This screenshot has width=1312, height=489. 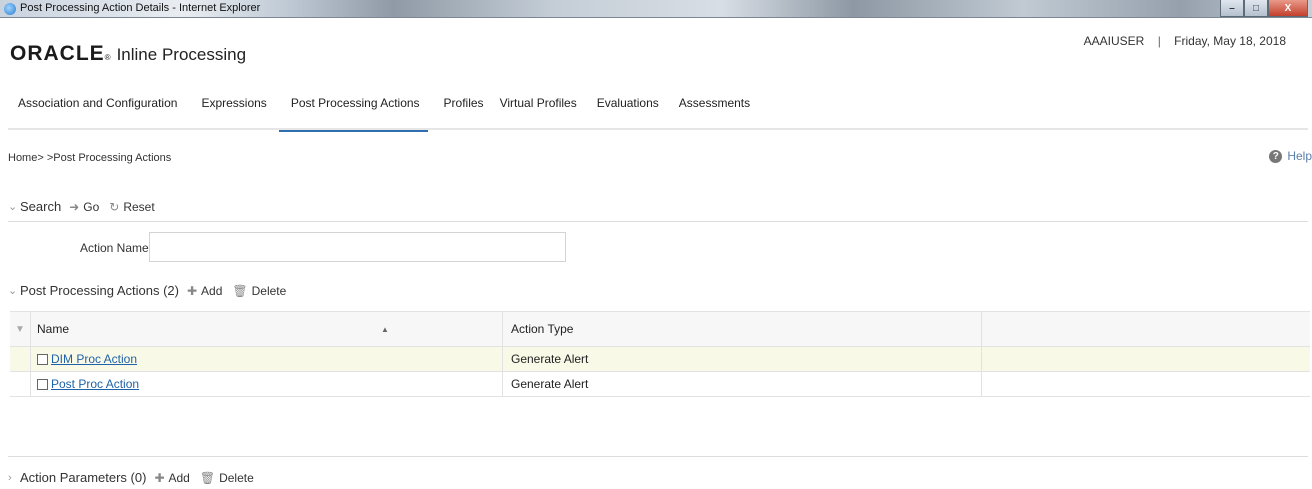 I want to click on help-icon: ?, so click(x=1276, y=156).